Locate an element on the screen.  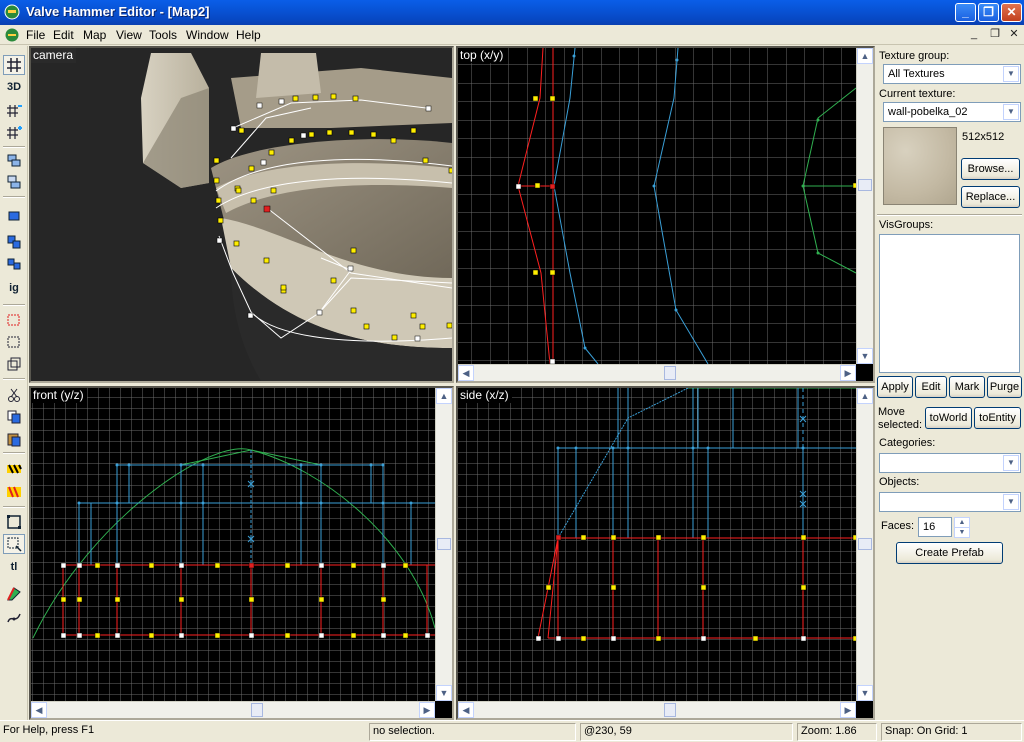
texture-group-select: All Textures ▼ is located at coordinates (952, 74).